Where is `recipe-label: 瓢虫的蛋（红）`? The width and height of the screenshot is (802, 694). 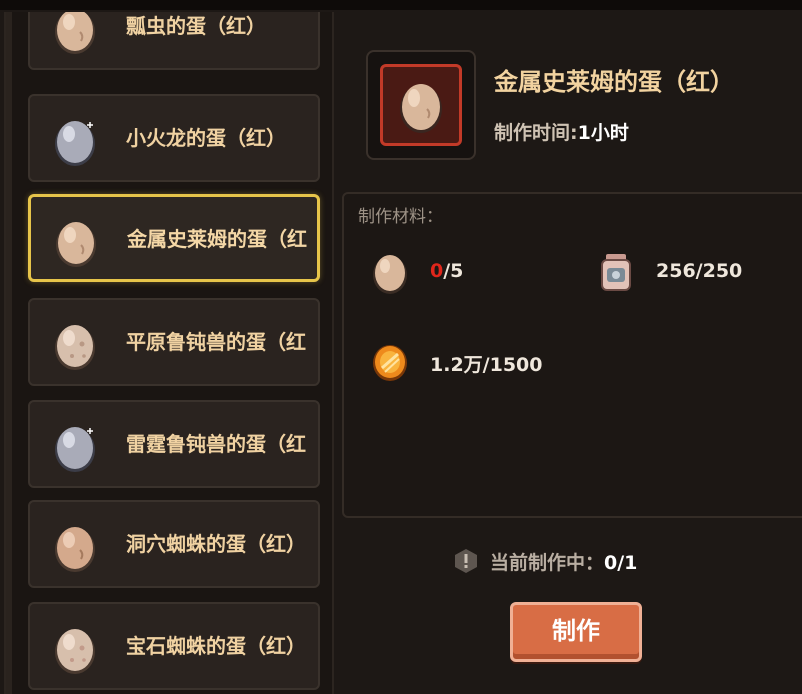
recipe-label: 瓢虫的蛋（红） is located at coordinates (196, 26).